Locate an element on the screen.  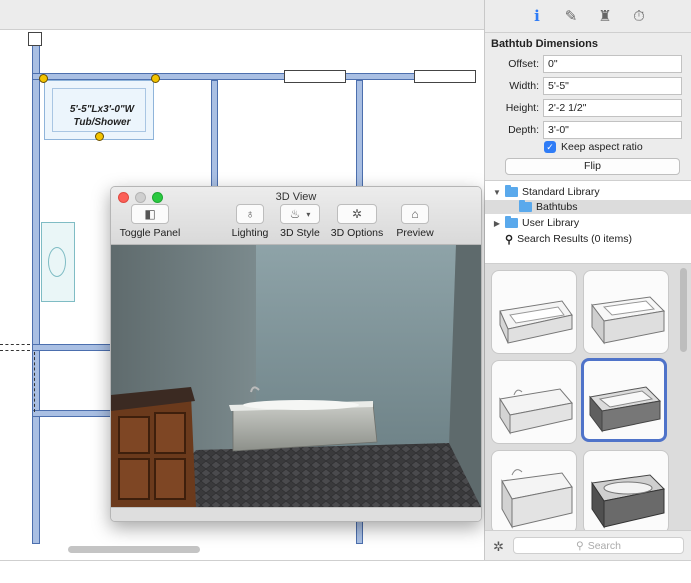
chevron-down-icon: ▾ is located at coordinates (308, 214).